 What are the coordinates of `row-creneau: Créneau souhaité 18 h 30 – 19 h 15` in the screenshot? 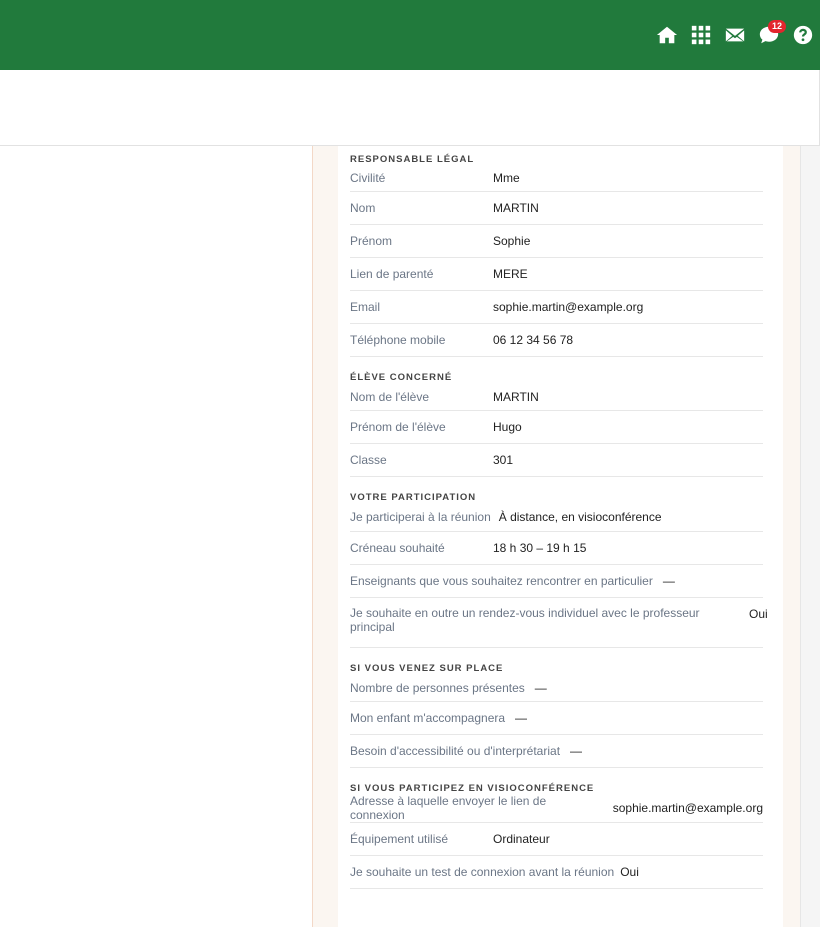 It's located at (556, 548).